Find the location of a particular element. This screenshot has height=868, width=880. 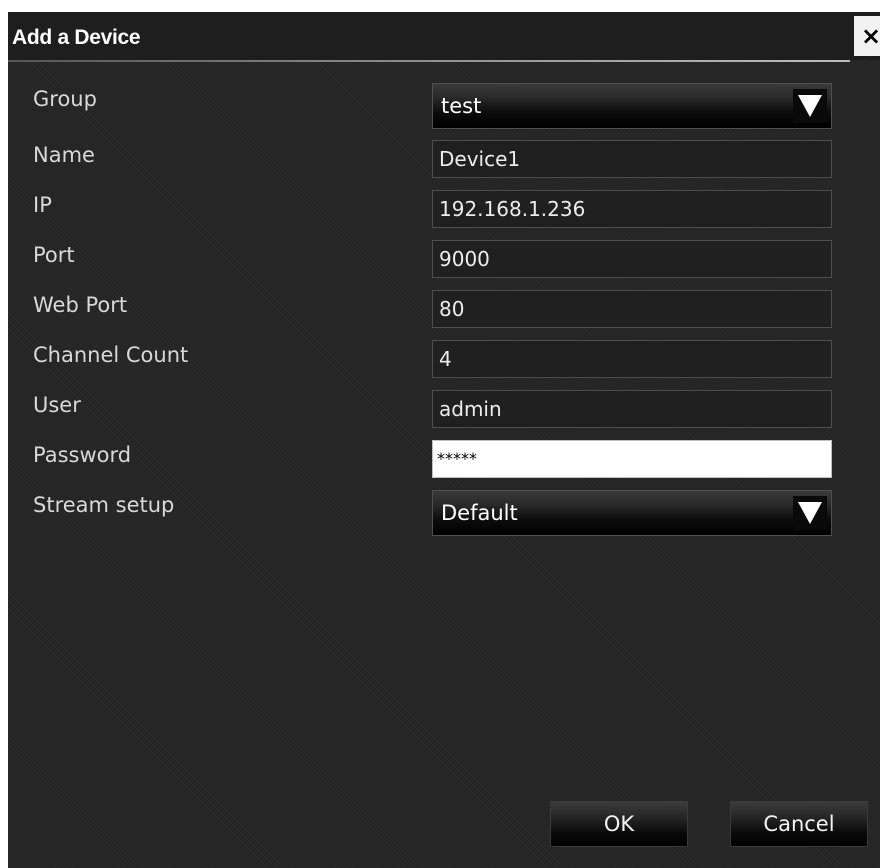

group-label: Group is located at coordinates (65, 99).